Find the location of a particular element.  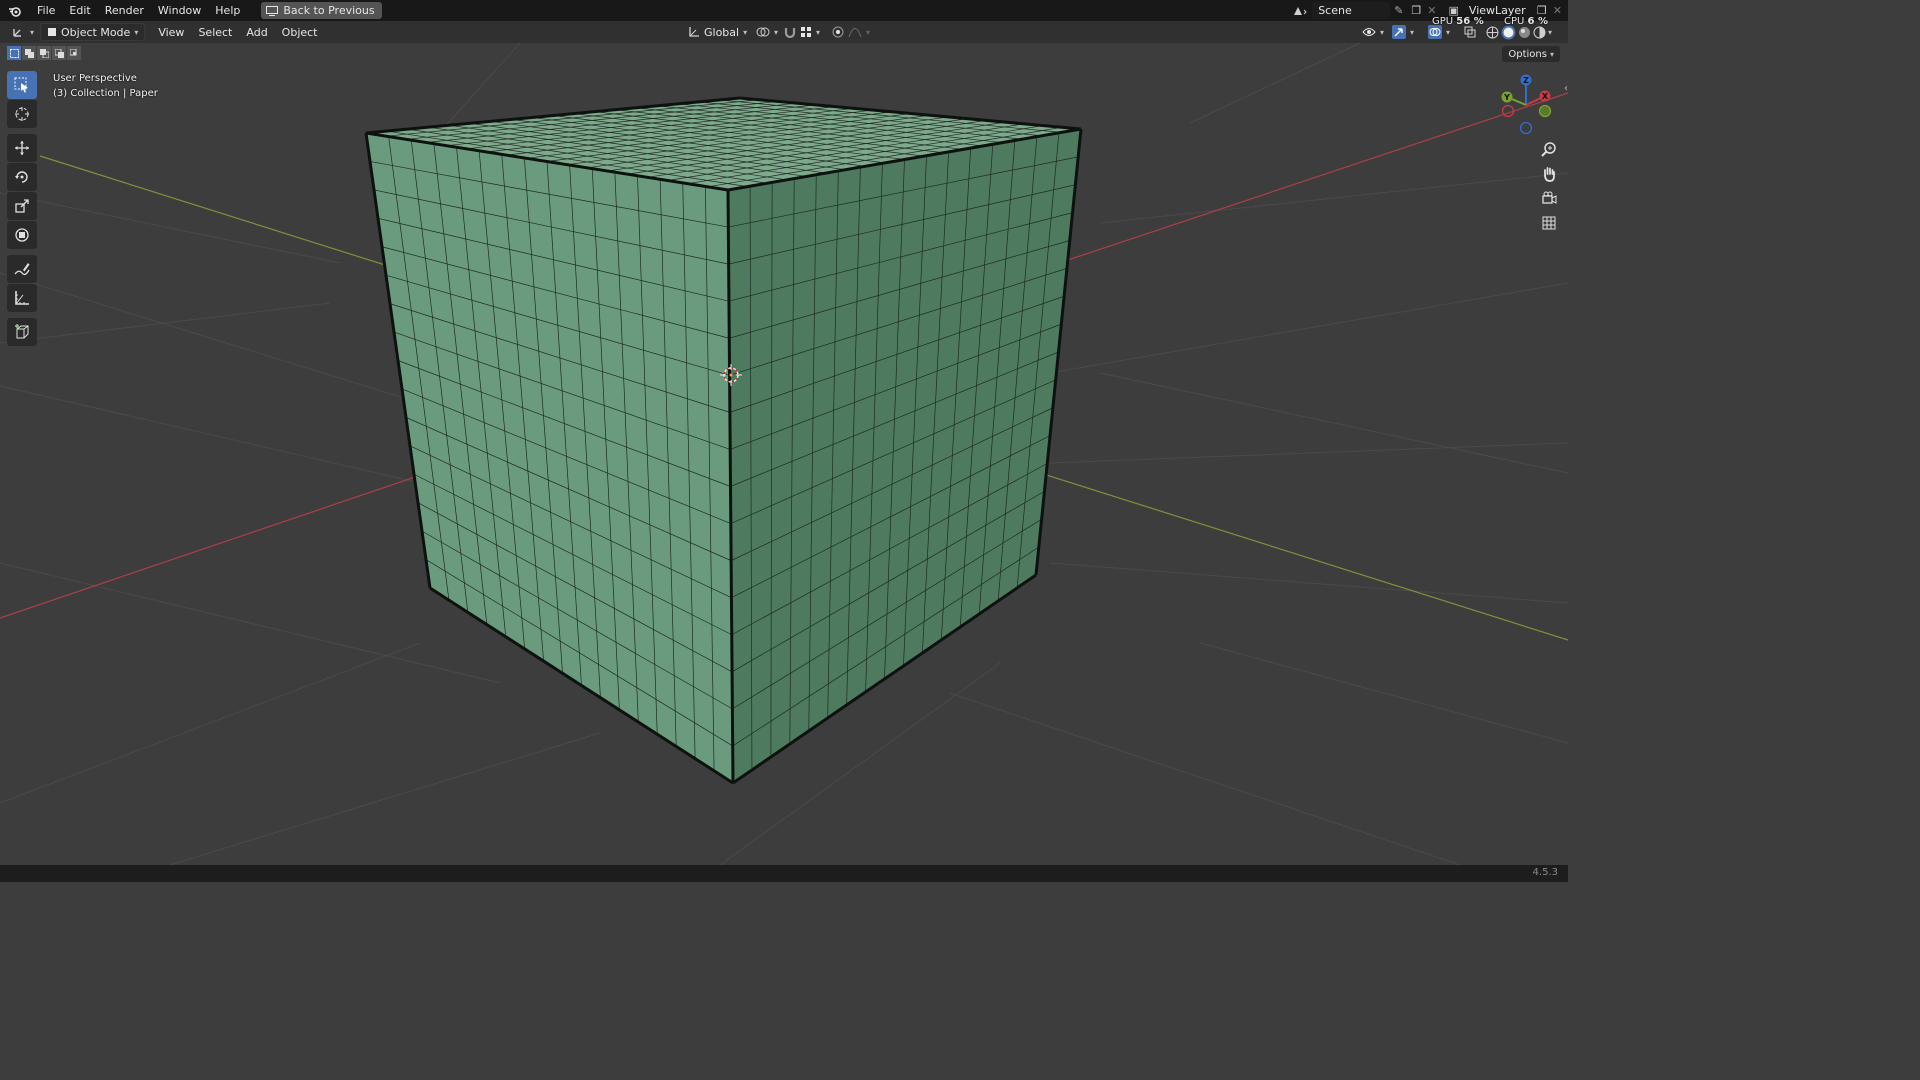

blender-logo-icon is located at coordinates (15, 10).